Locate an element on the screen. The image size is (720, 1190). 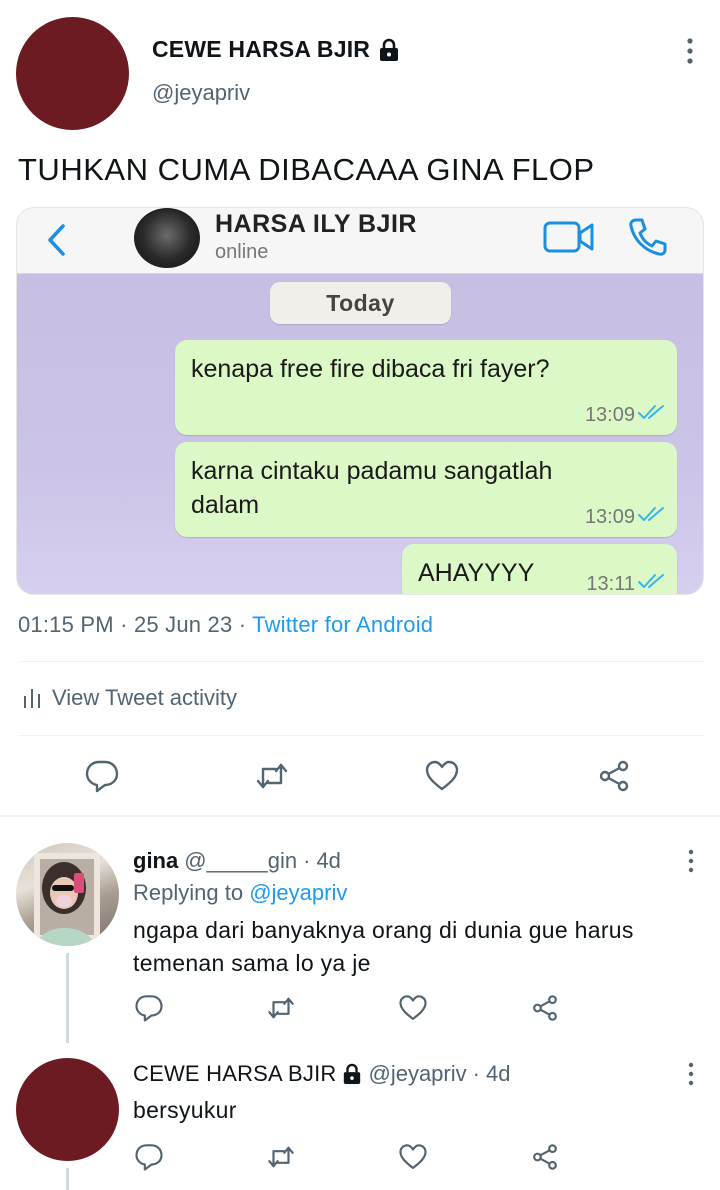
reply-header: gina @_____gin · 4d is located at coordinates (237, 861).